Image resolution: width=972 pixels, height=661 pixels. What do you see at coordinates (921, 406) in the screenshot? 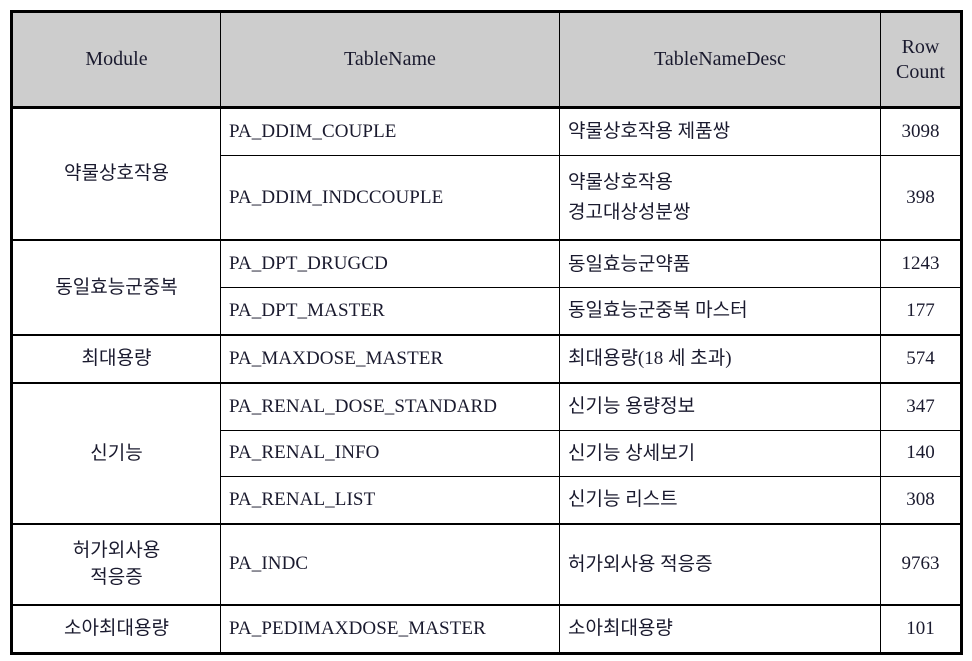
I see `cell-rowcount: 347` at bounding box center [921, 406].